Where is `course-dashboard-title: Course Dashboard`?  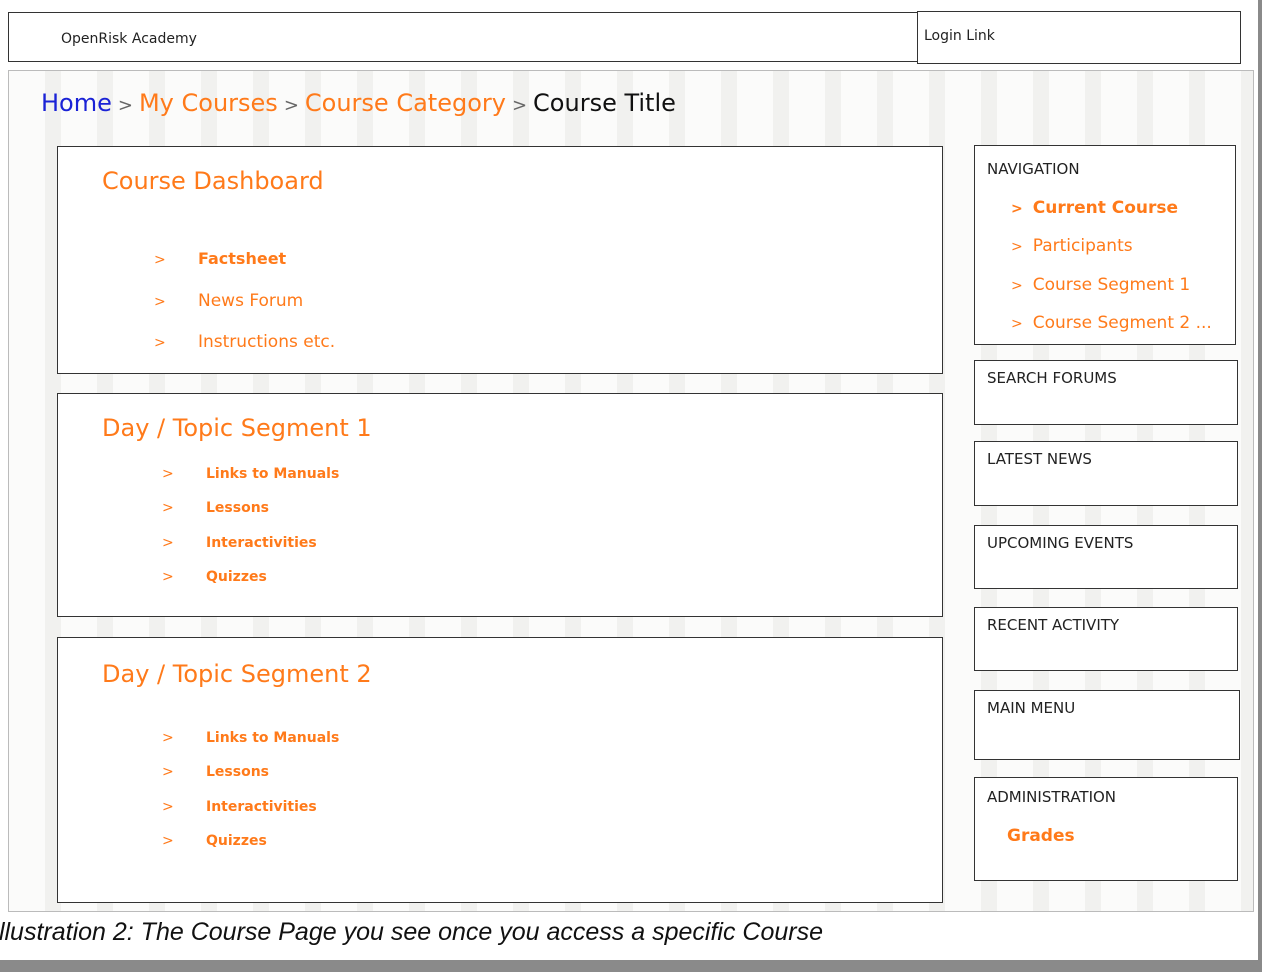 course-dashboard-title: Course Dashboard is located at coordinates (213, 181).